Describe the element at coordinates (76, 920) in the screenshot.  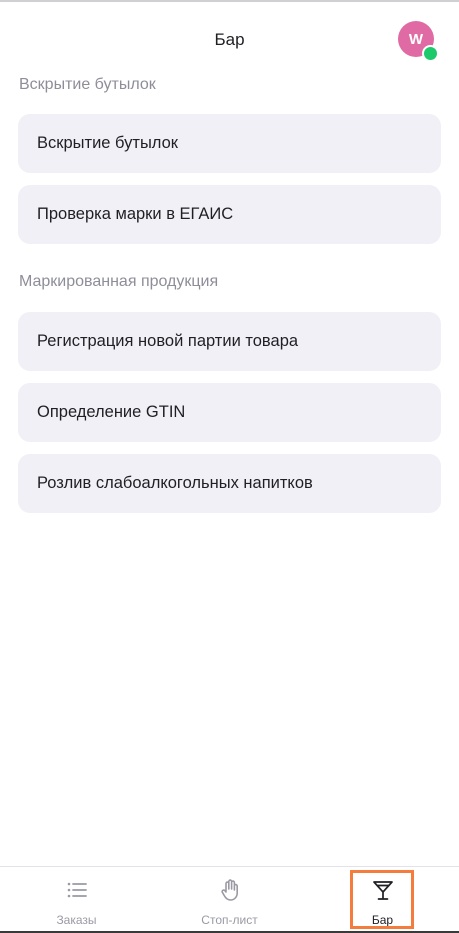
I see `tab-orders-label: Заказы` at that location.